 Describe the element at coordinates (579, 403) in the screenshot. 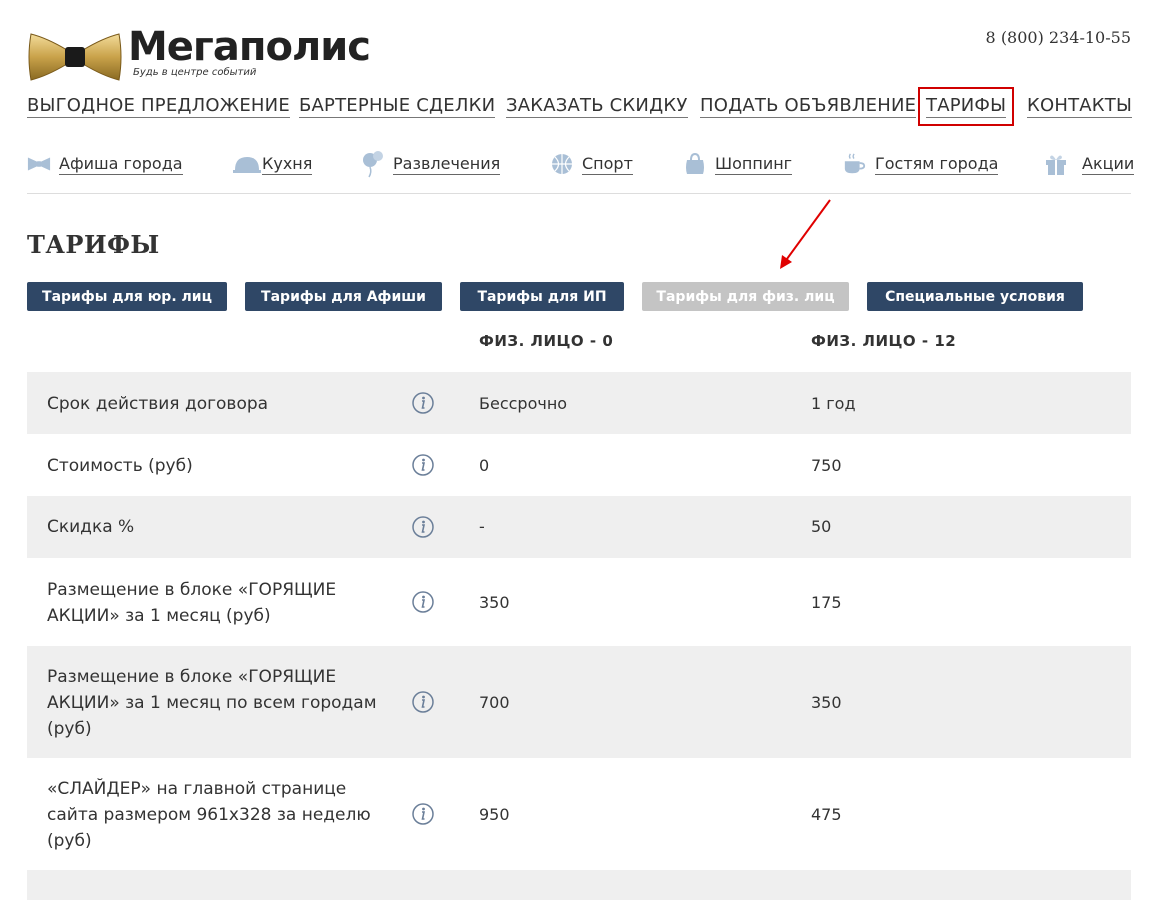

I see `table-row: Срок действия договора Бессрочно 1 год` at that location.